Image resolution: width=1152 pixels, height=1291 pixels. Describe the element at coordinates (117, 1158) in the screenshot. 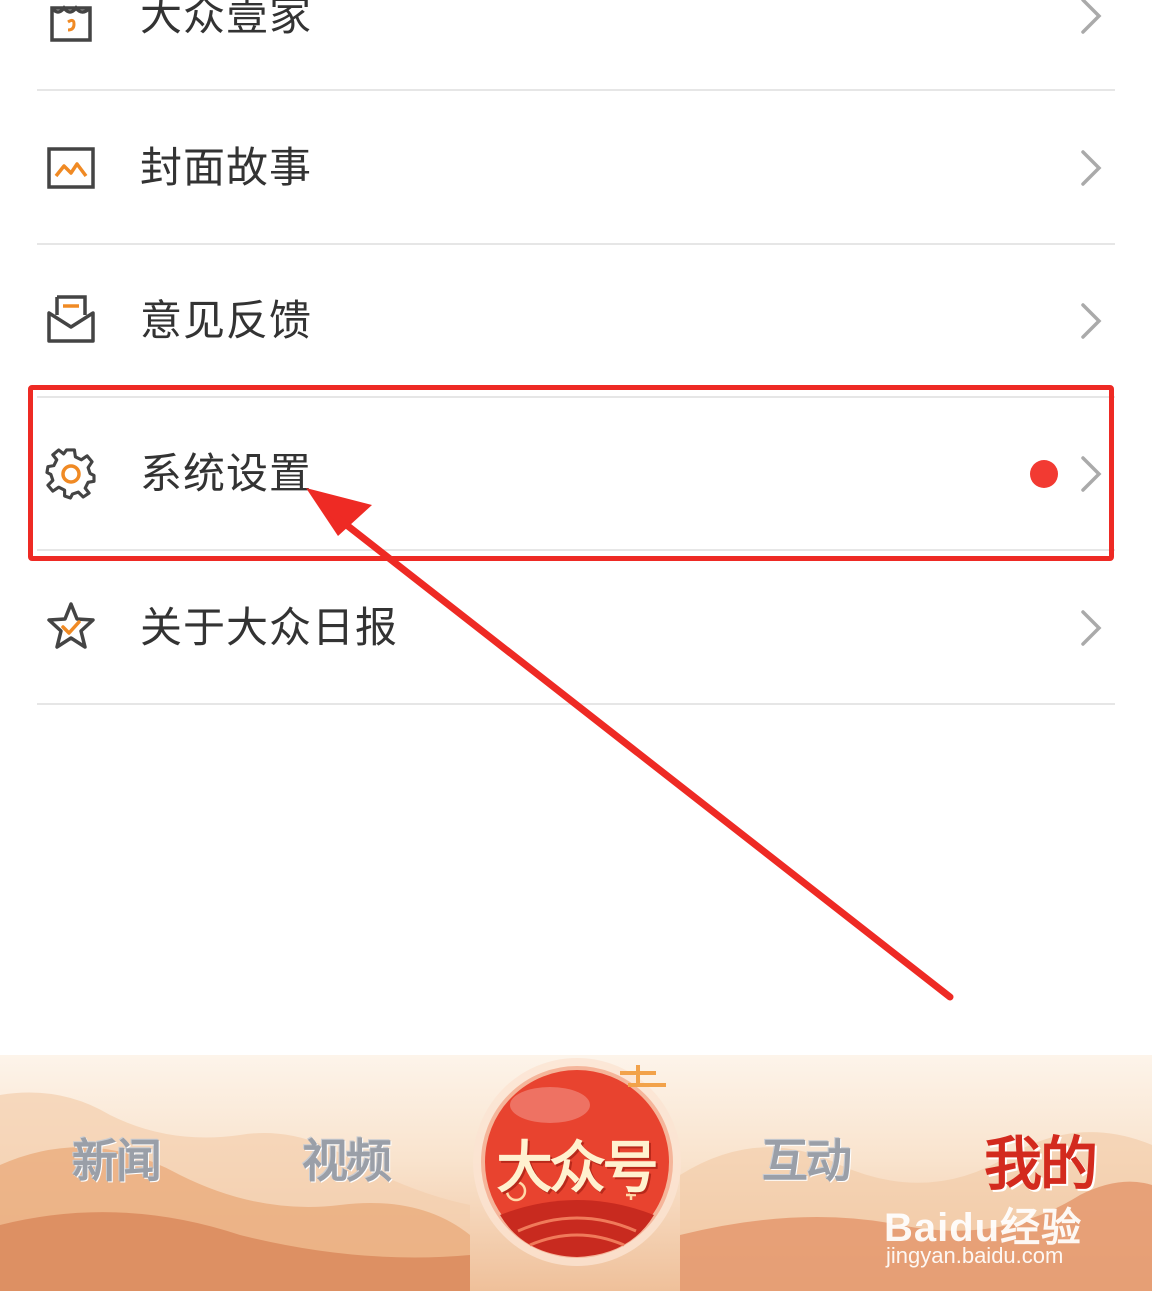

I see `tab-news: 新闻` at that location.